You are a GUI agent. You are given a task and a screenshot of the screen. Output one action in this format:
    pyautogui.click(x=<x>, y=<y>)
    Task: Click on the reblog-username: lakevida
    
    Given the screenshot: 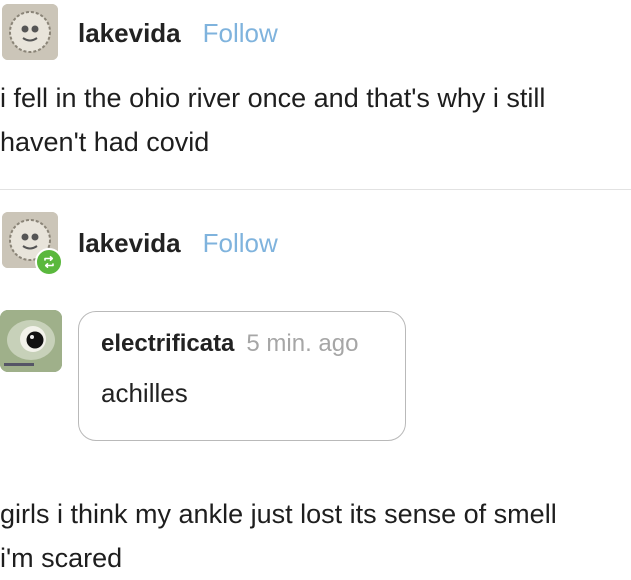 What is the action you would take?
    pyautogui.click(x=129, y=243)
    